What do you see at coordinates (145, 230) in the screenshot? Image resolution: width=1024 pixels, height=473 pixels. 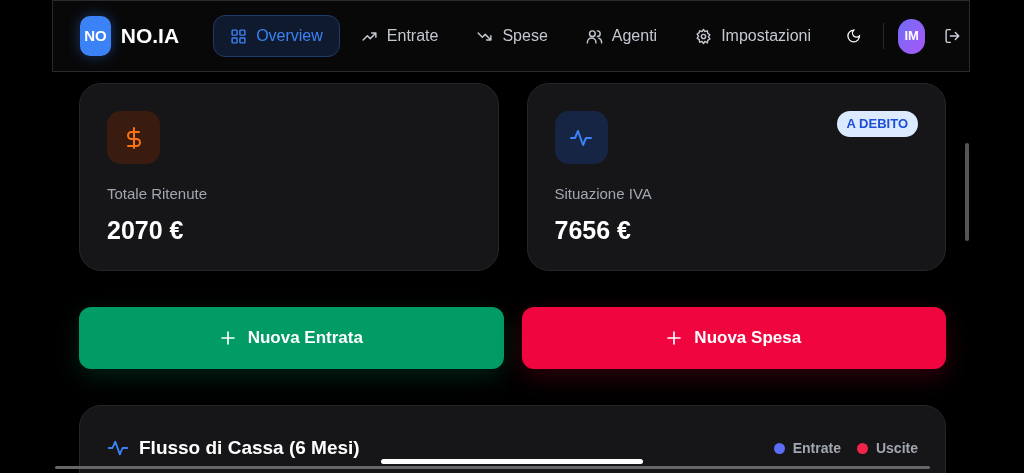 I see `stat-value: 2070 €` at bounding box center [145, 230].